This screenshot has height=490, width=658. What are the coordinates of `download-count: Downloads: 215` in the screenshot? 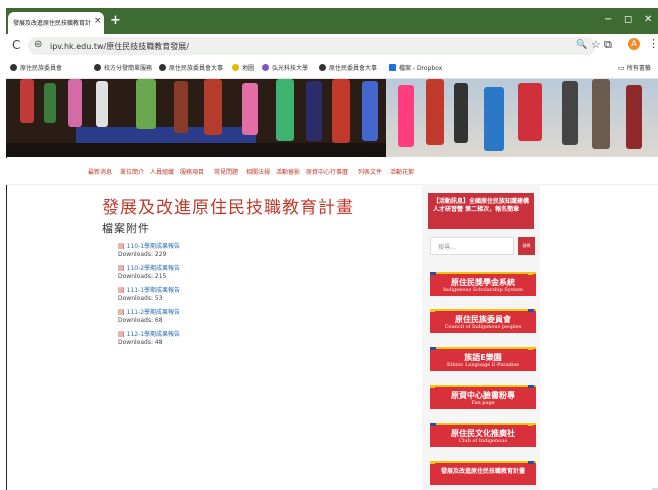 It's located at (142, 276).